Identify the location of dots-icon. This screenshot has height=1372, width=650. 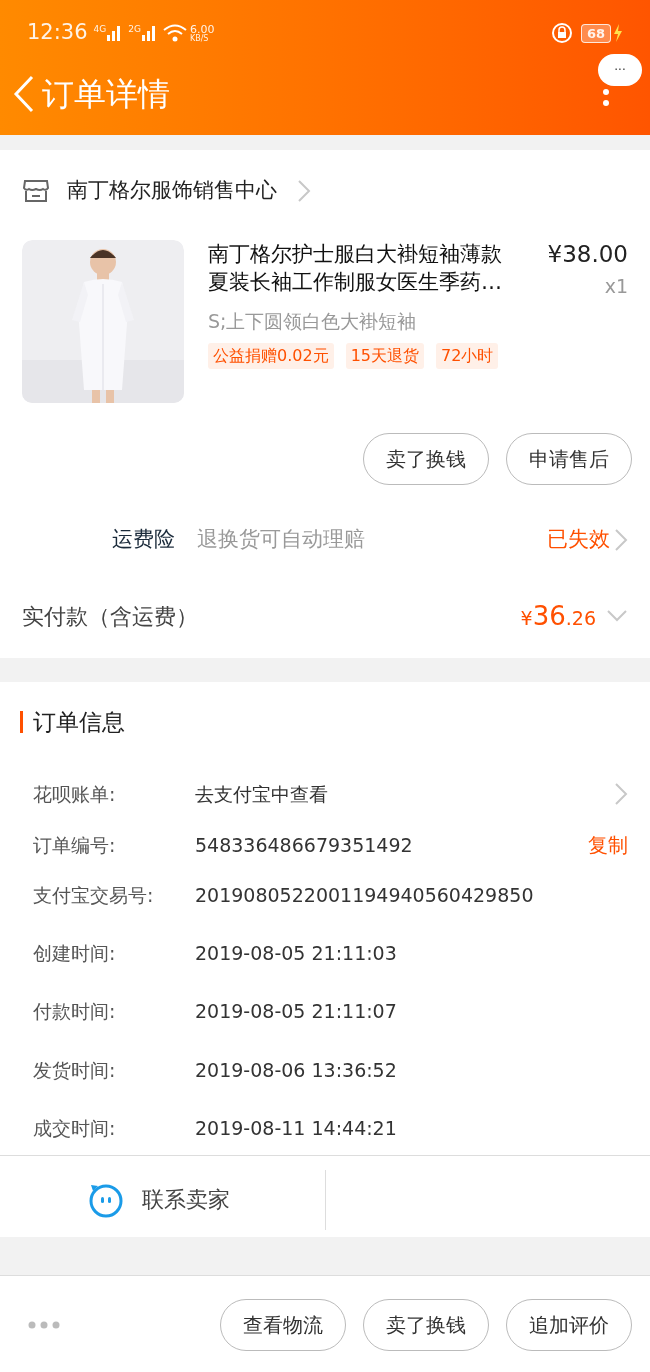
(606, 98).